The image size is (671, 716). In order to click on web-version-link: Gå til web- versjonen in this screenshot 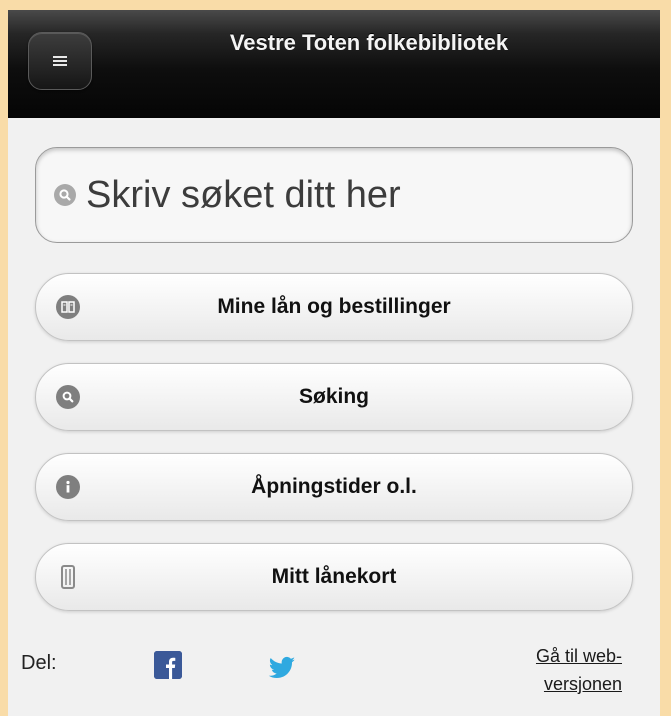, I will do `click(579, 670)`.